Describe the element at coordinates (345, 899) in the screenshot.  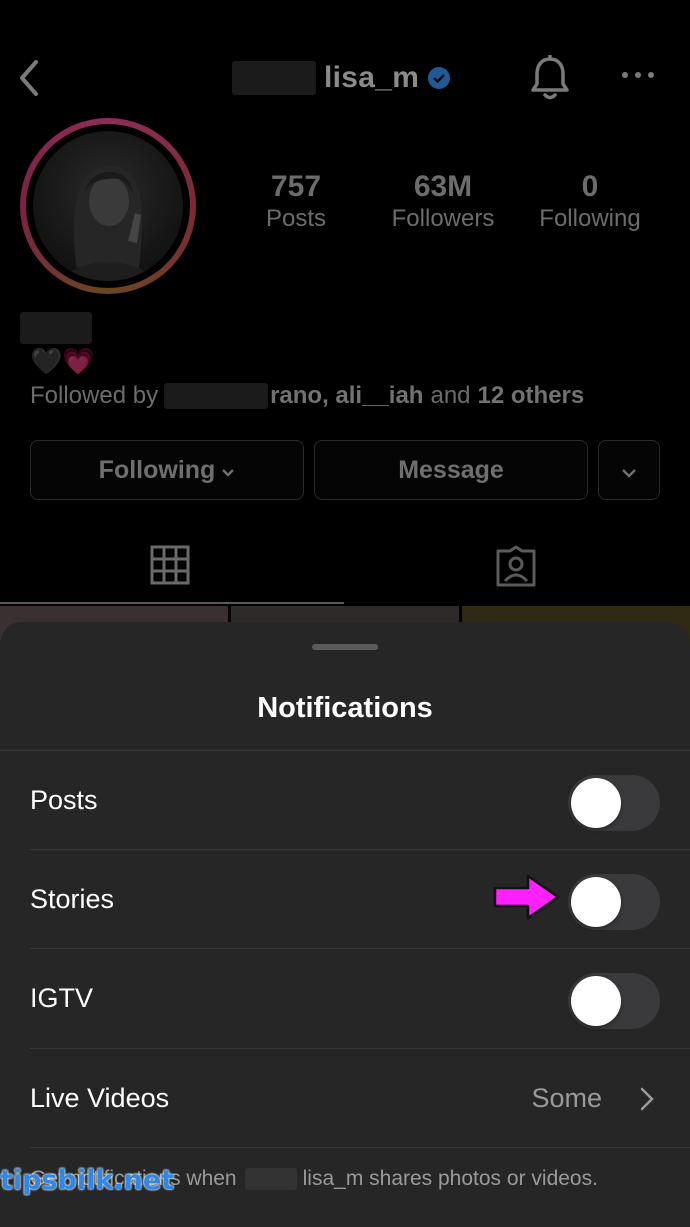
I see `notification-row-stories: Stories` at that location.